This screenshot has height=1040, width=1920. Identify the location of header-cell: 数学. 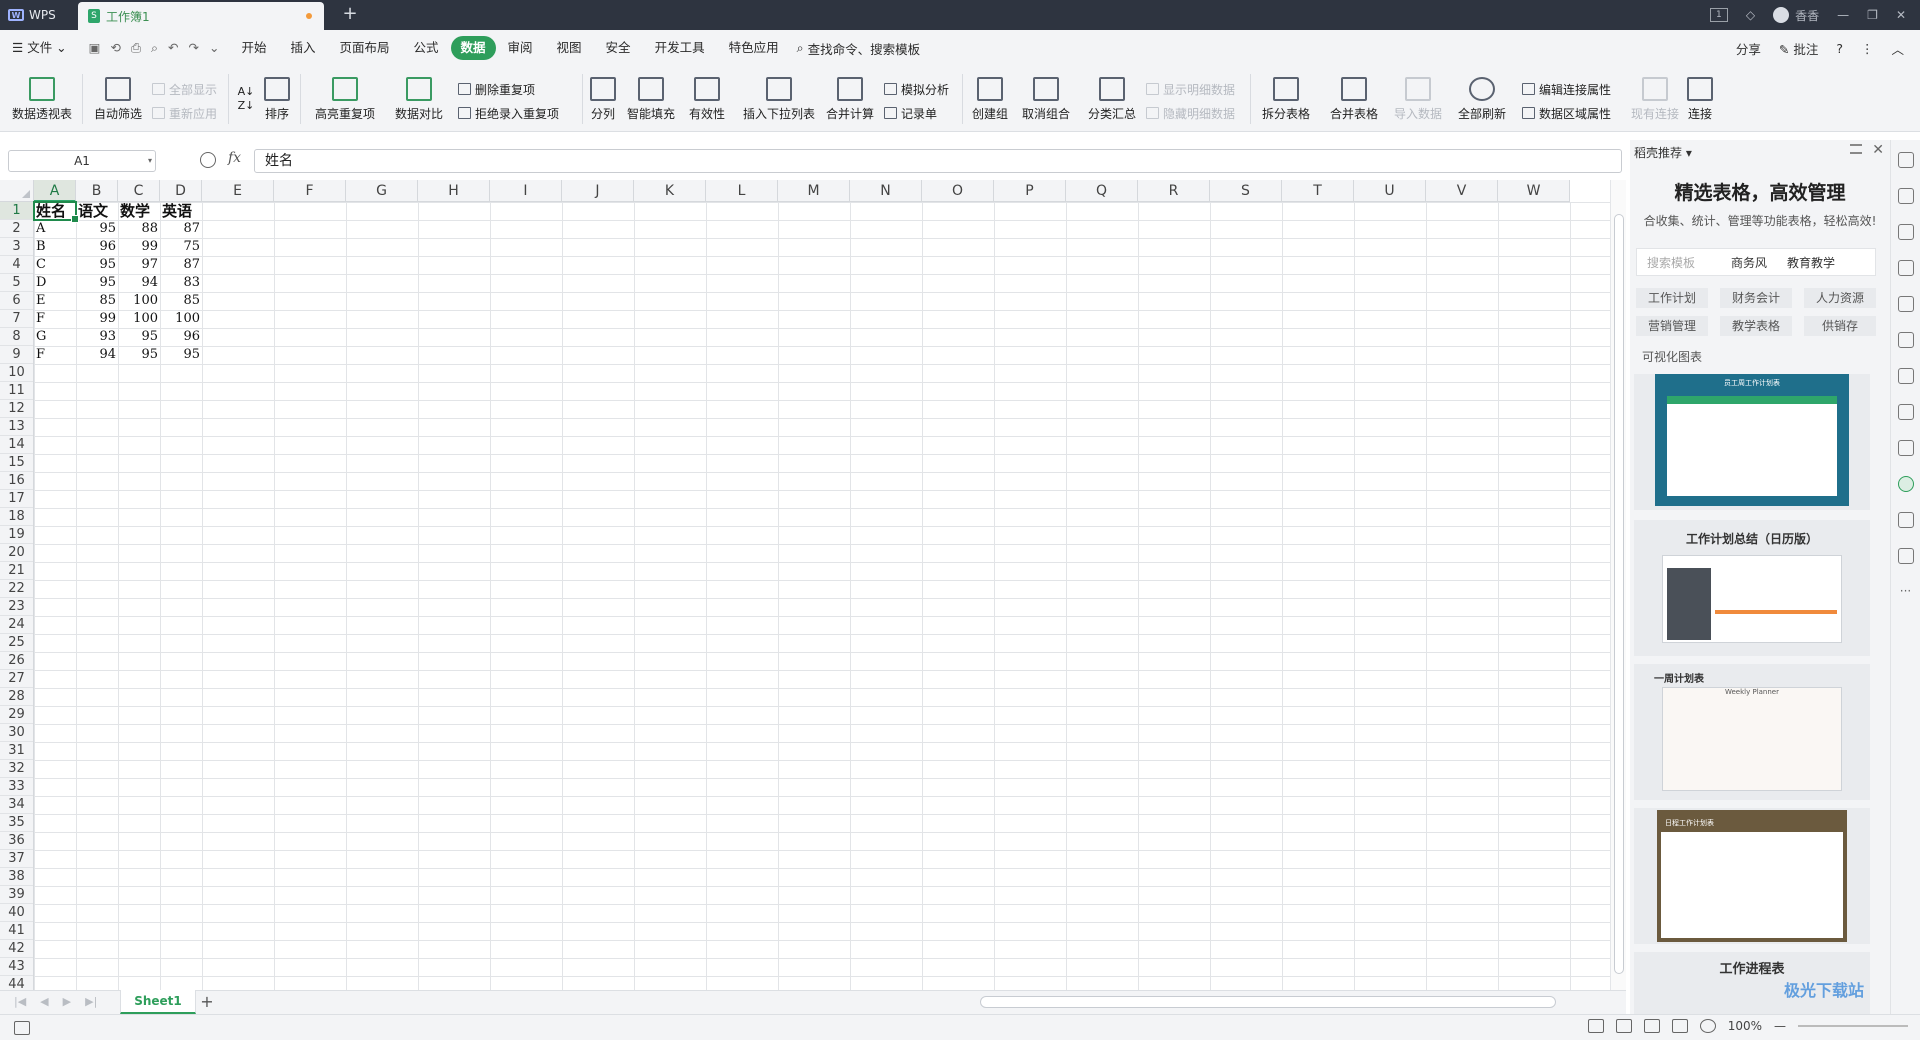
(139, 211).